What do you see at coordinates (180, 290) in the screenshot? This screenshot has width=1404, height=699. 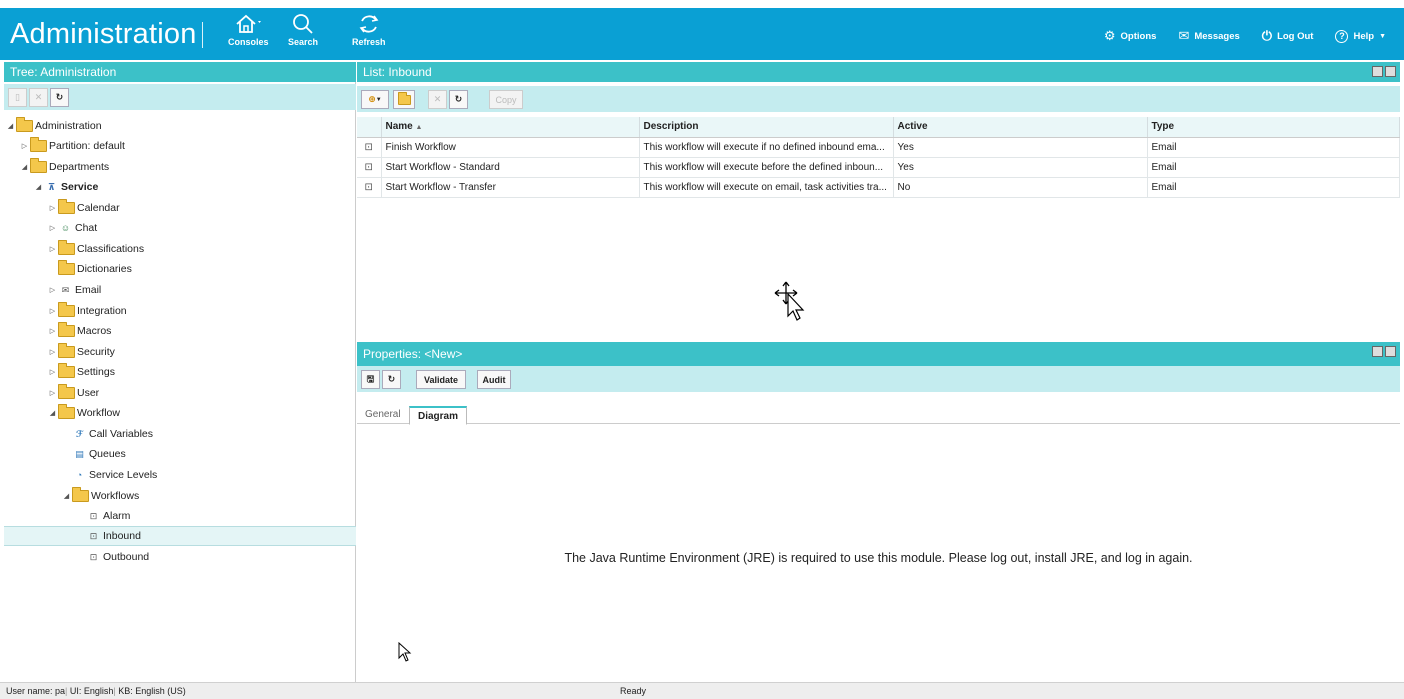 I see `tree-item-email: ▷ ✉ Email` at bounding box center [180, 290].